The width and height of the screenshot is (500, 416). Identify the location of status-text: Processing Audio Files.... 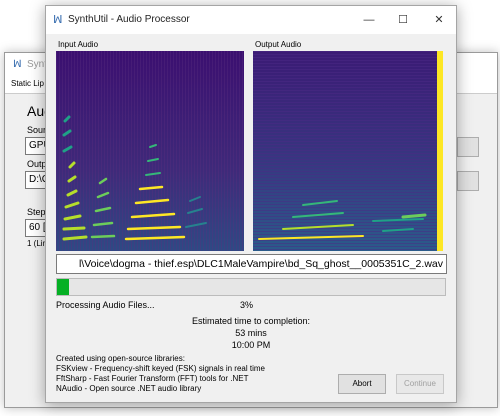
(105, 305).